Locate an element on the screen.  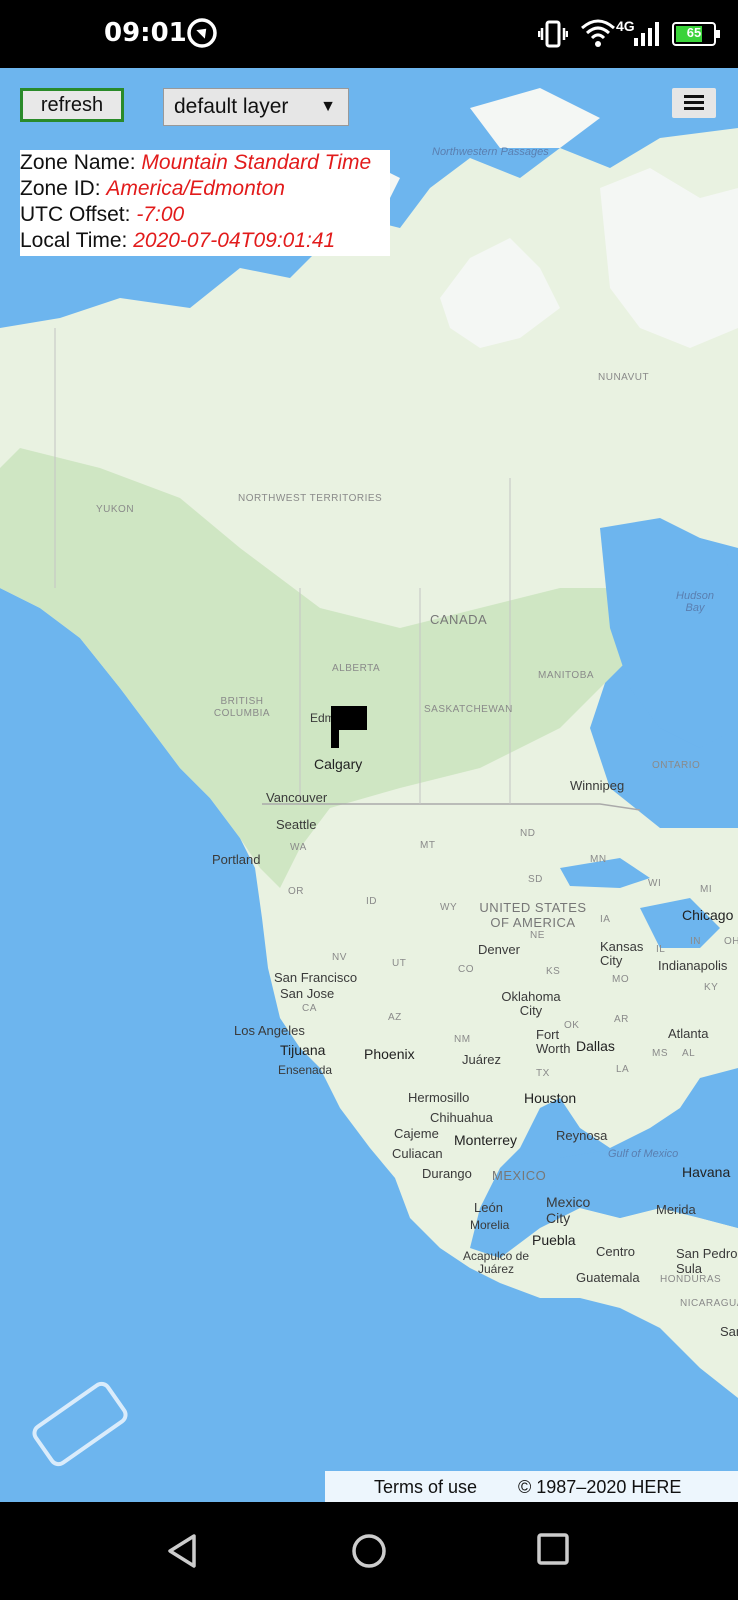
map-label-city: Monterrey is located at coordinates (486, 1140).